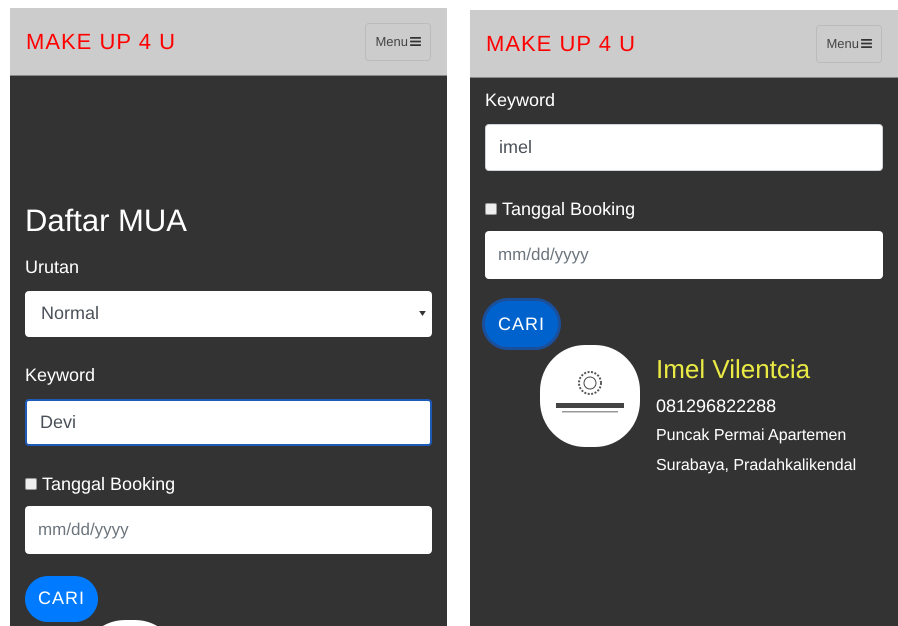 The width and height of the screenshot is (898, 626). I want to click on address-line: Surabaya, Pradahkalikendal, so click(756, 466).